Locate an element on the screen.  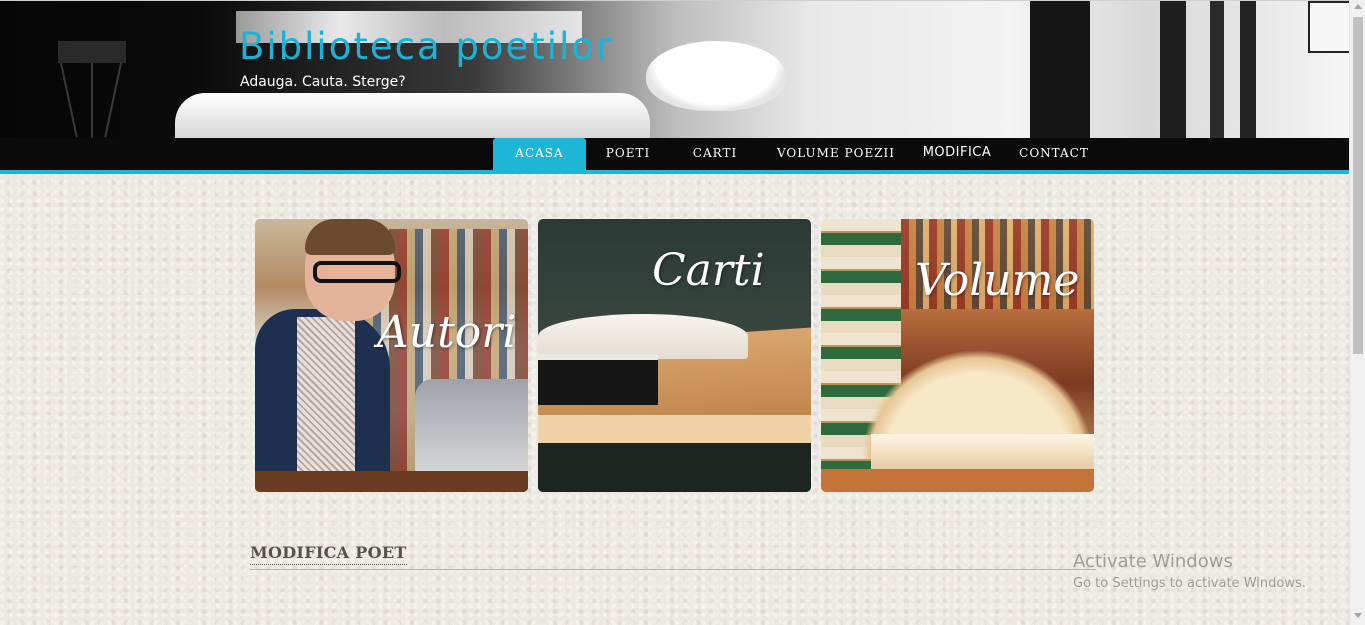
closed-book-image is located at coordinates (598, 379).